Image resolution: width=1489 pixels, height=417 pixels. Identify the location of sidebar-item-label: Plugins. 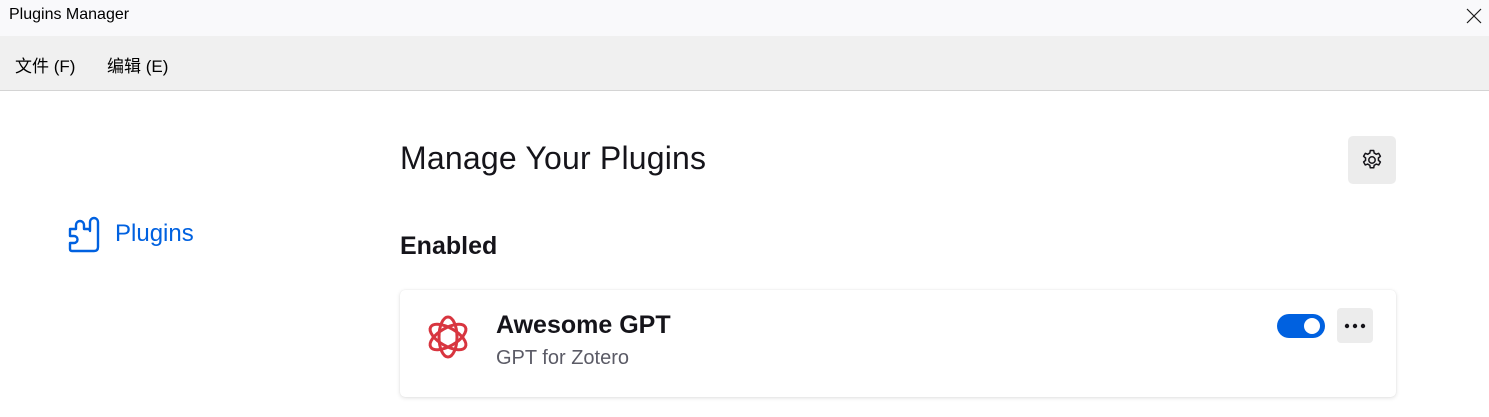
(154, 233).